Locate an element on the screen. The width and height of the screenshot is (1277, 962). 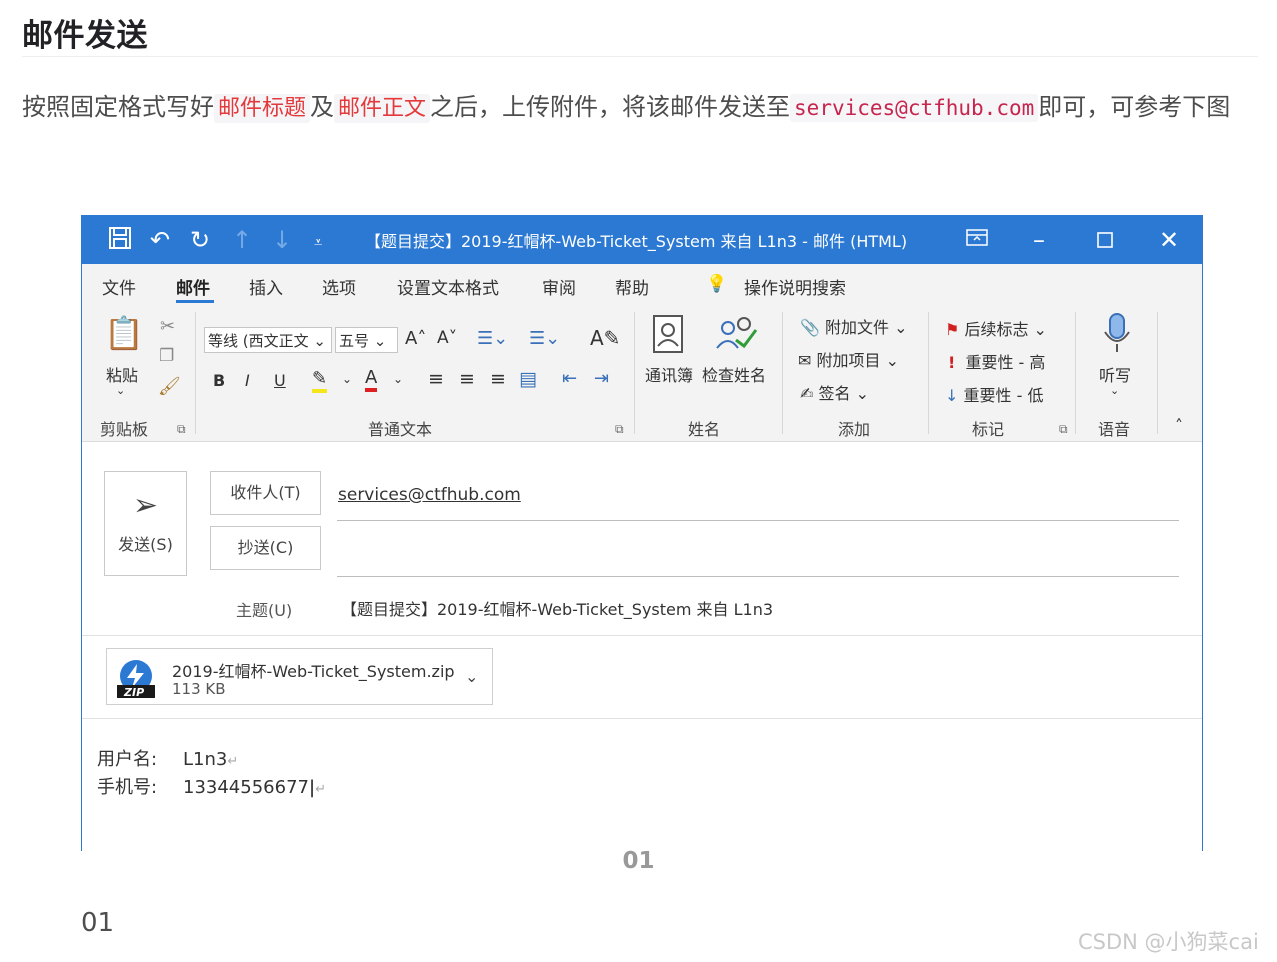
close-icon: ✕ is located at coordinates (1169, 240).